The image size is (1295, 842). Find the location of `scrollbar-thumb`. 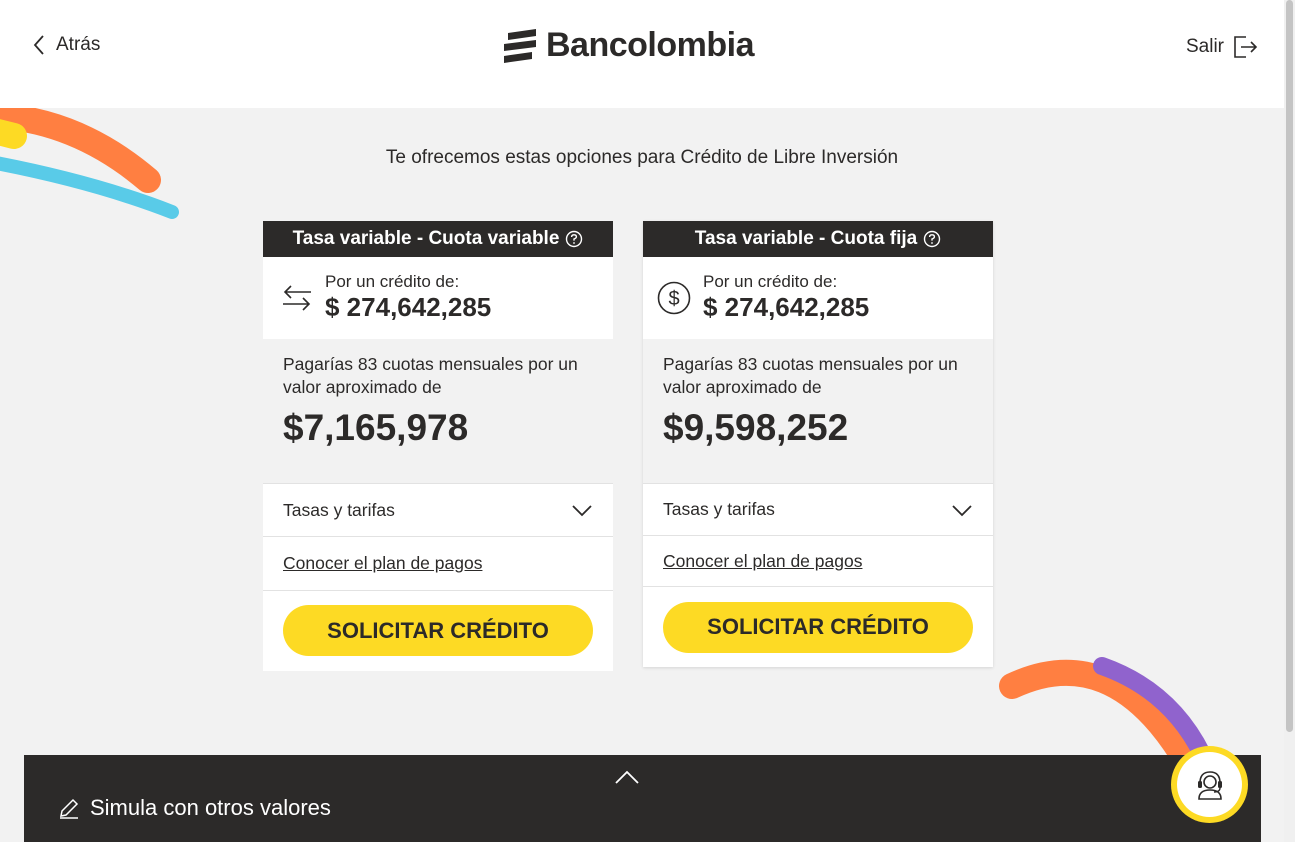

scrollbar-thumb is located at coordinates (1289, 366).